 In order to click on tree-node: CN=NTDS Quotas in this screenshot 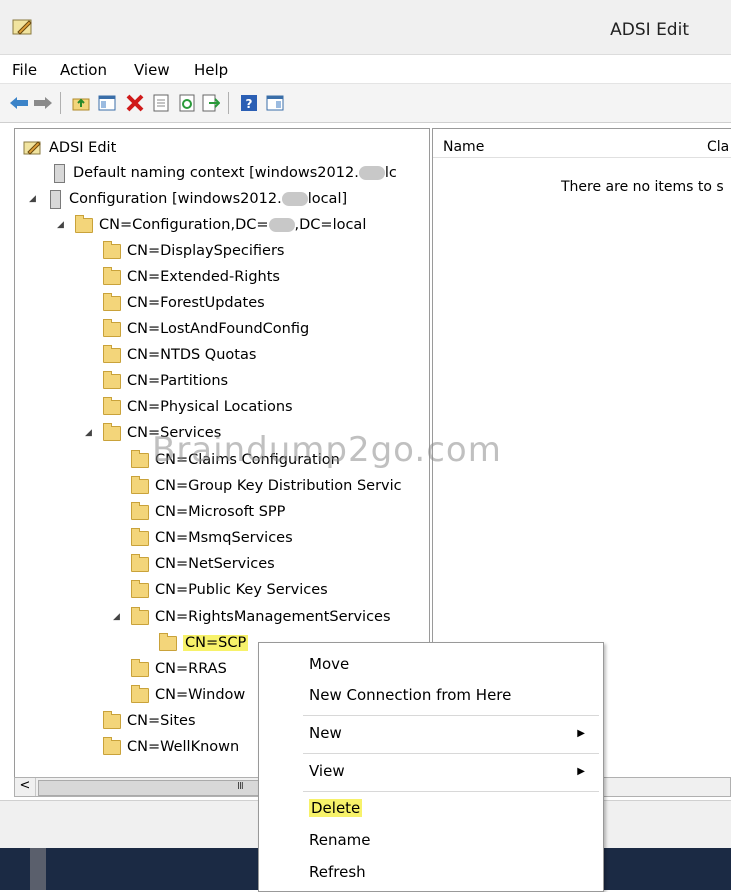, I will do `click(179, 355)`.